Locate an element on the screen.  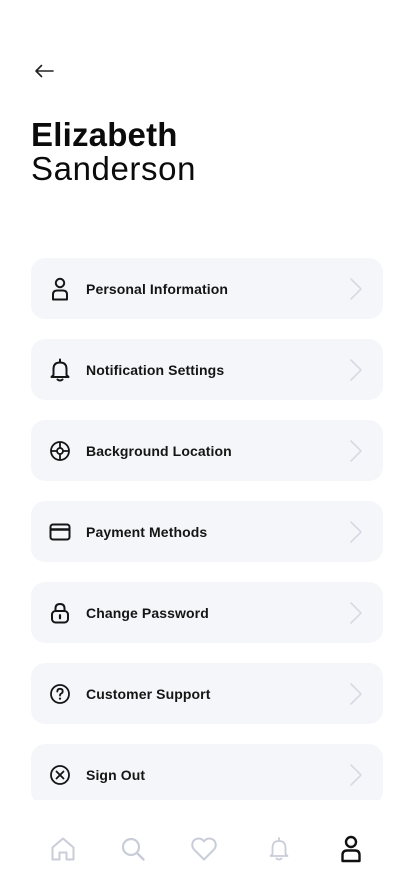
menu-item-label: Notification Settings is located at coordinates (155, 369).